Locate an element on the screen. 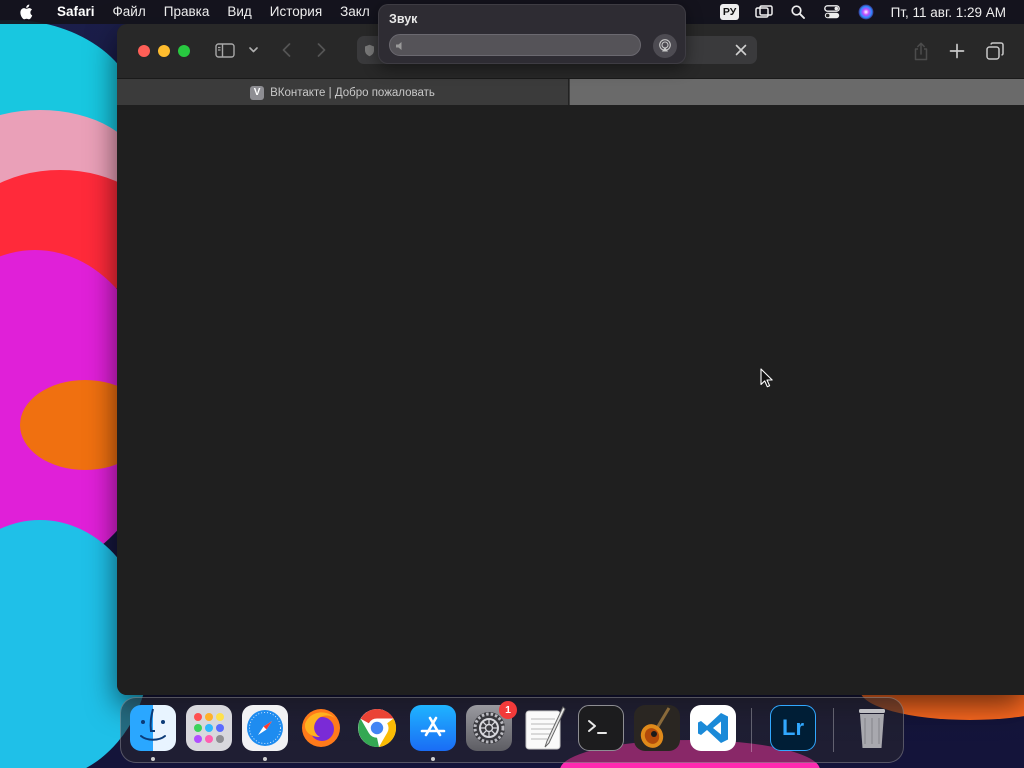 The image size is (1024, 768). mouse-cursor-icon is located at coordinates (767, 378).